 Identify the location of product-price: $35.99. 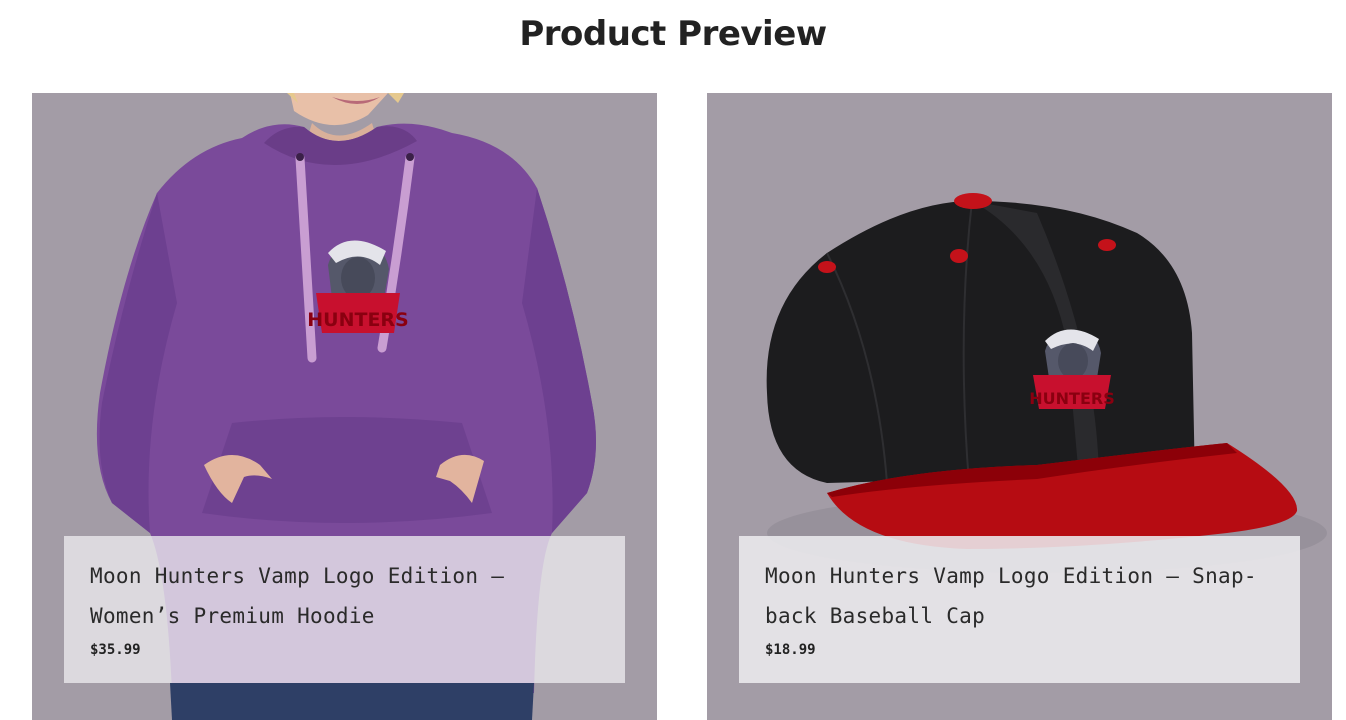
(115, 650).